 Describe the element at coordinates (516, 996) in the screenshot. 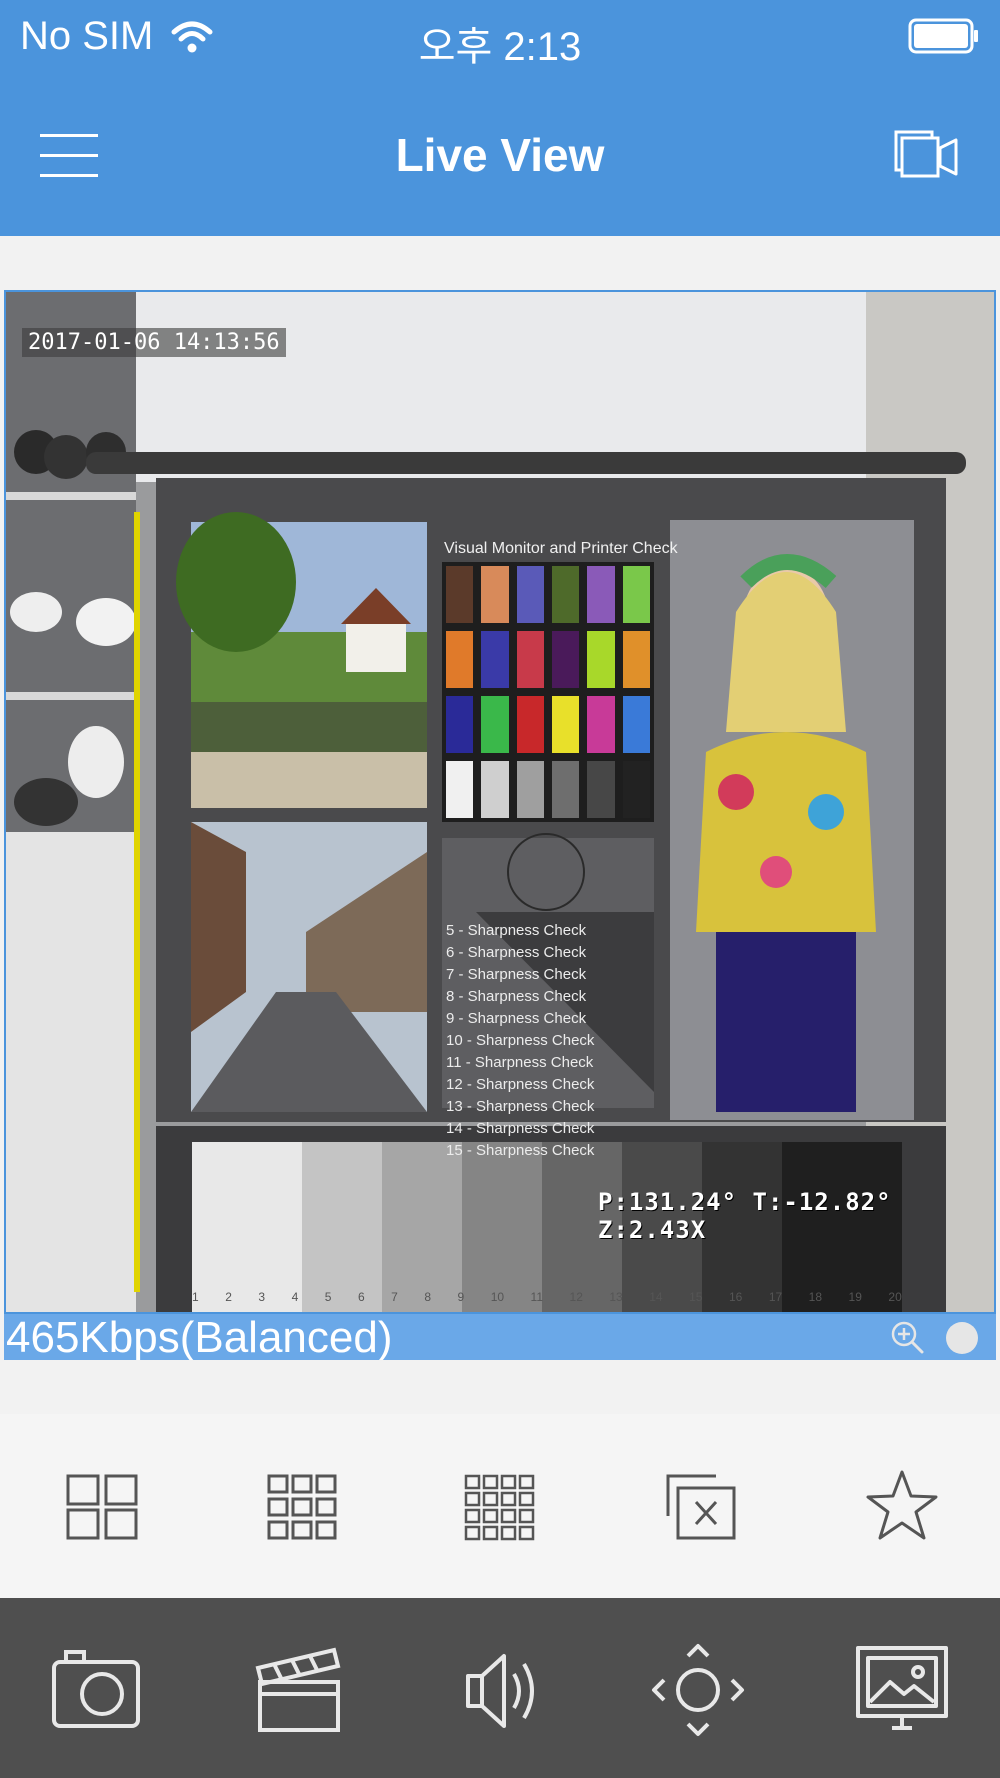

I see `sharpness-item: 8 - Sharpness Check` at that location.